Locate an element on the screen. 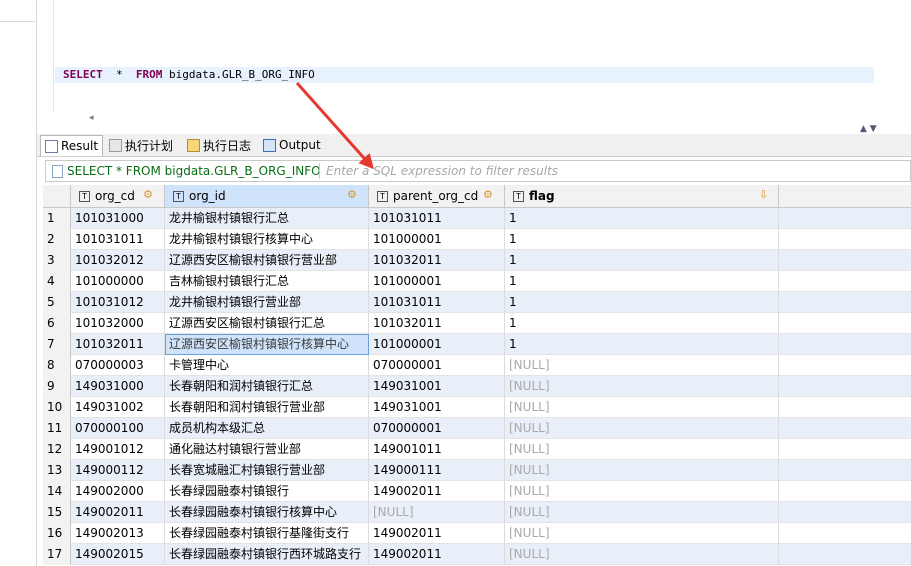 The image size is (911, 566). column-header-org-id: T org_id ⚙ is located at coordinates (267, 196).